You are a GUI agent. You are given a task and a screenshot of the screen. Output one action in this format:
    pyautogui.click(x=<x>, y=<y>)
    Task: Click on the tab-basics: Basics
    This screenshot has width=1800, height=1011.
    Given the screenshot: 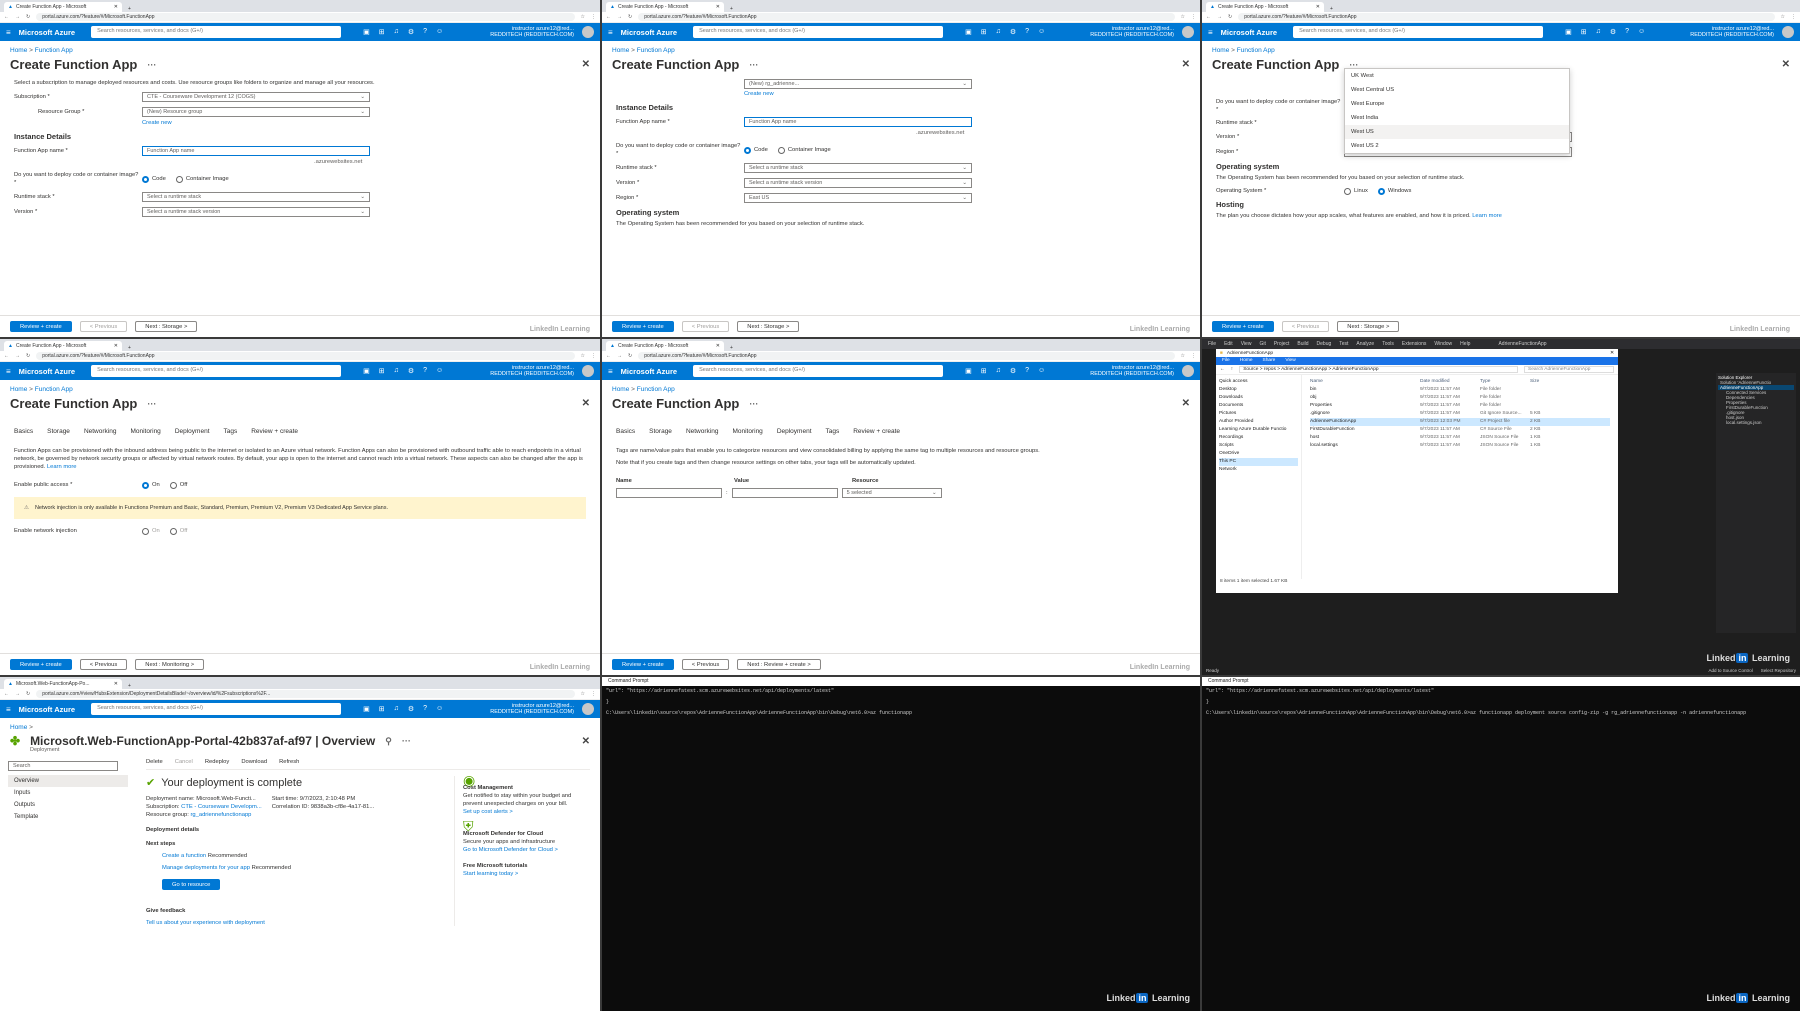 What is the action you would take?
    pyautogui.click(x=625, y=431)
    